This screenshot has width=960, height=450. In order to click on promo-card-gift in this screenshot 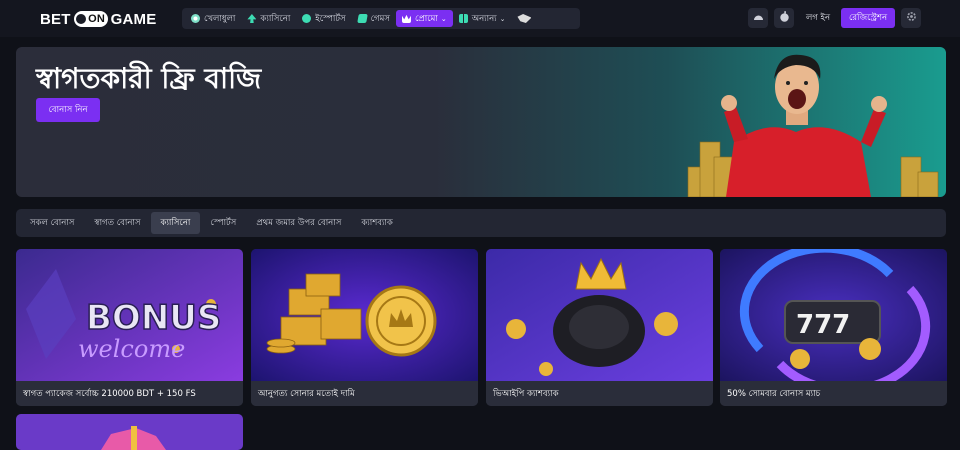, I will do `click(129, 432)`.